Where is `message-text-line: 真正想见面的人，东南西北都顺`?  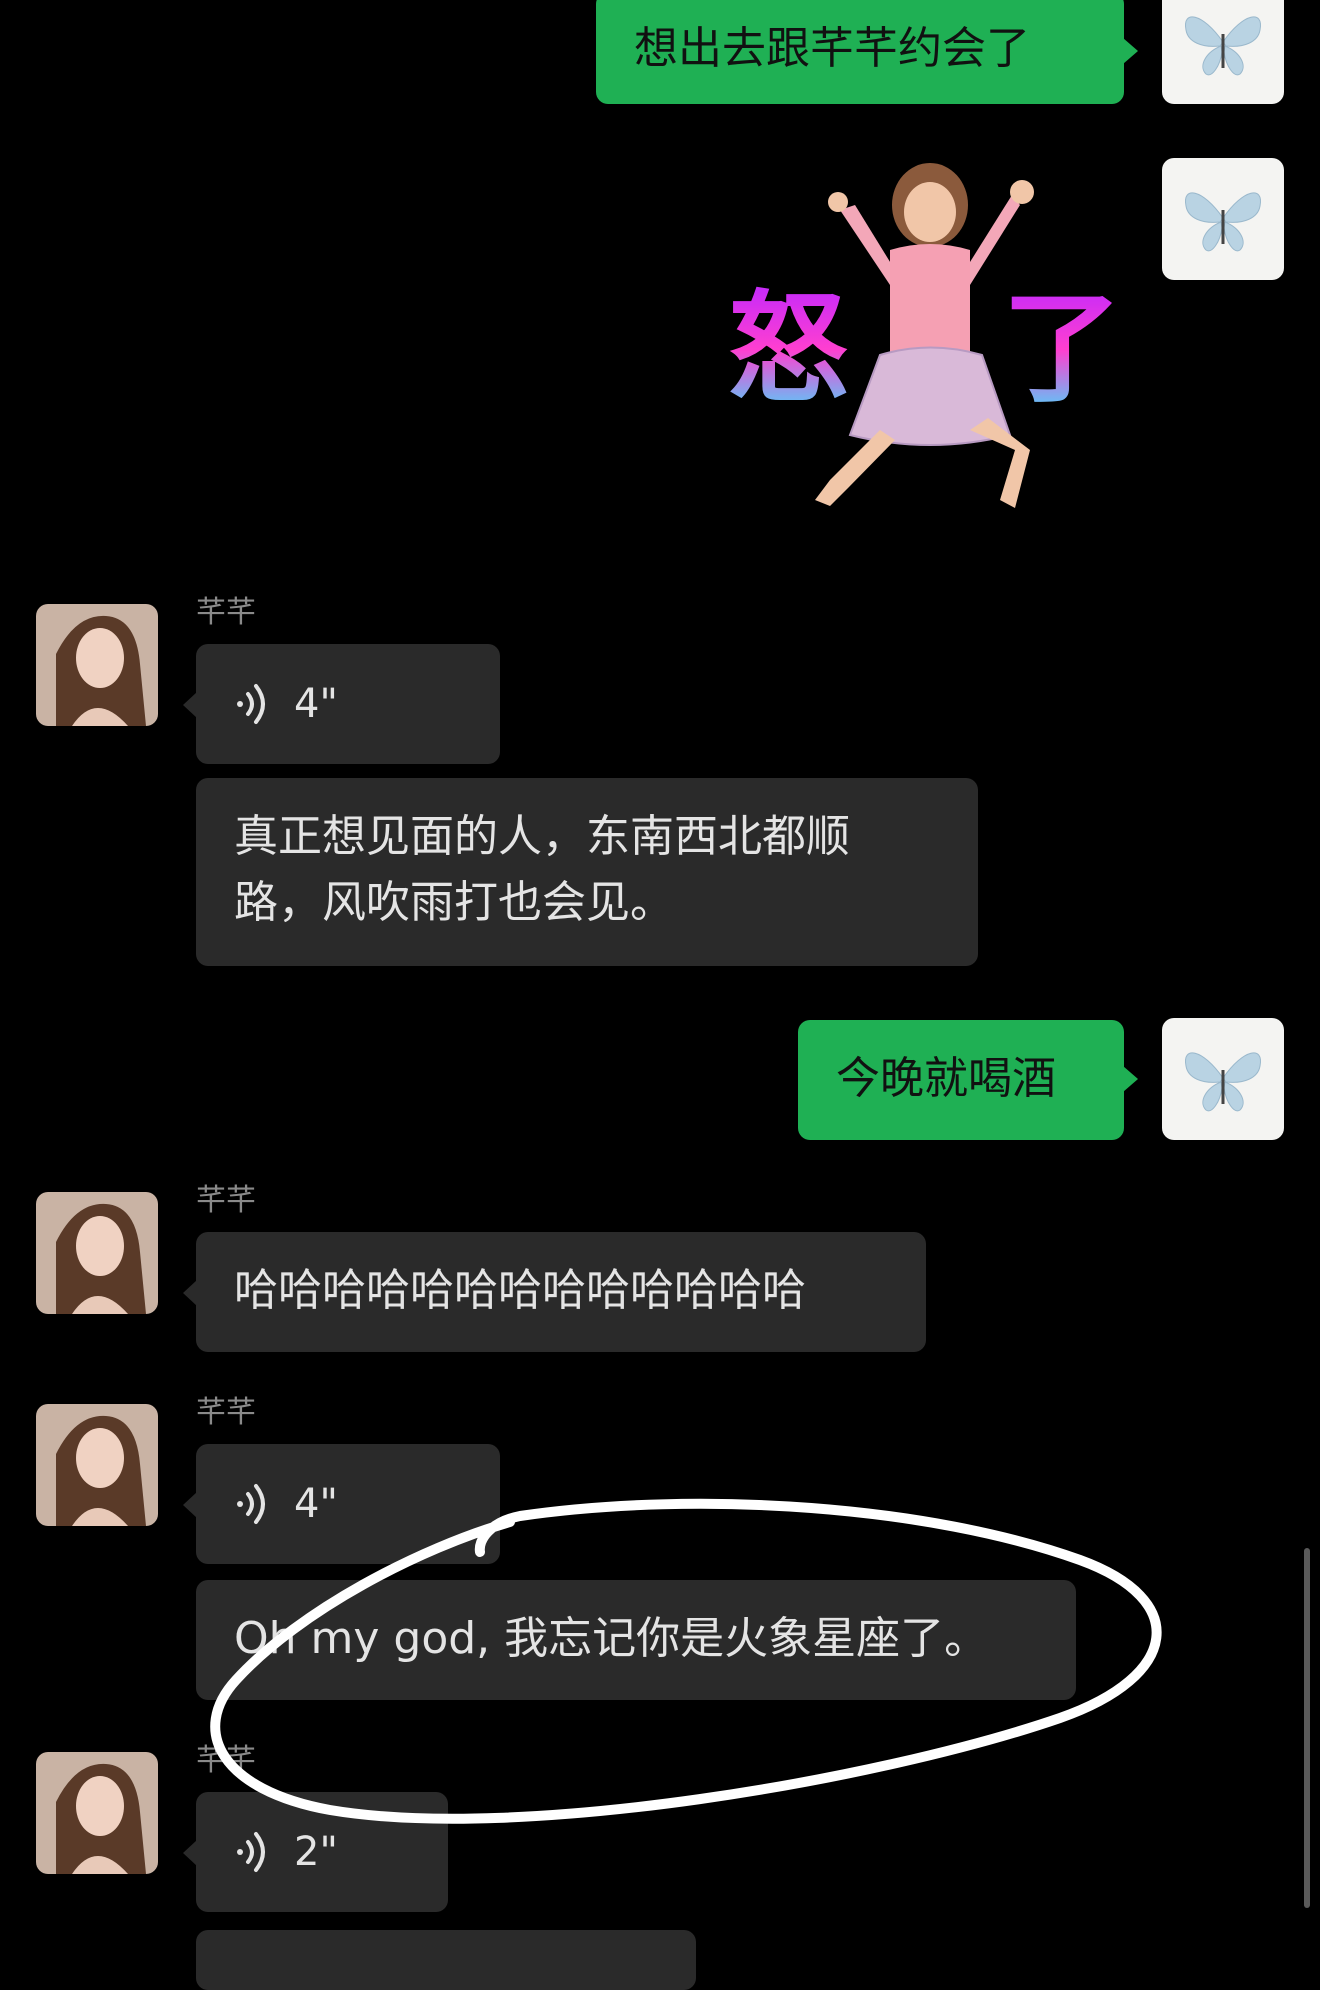 message-text-line: 真正想见面的人，东南西北都顺 is located at coordinates (542, 836).